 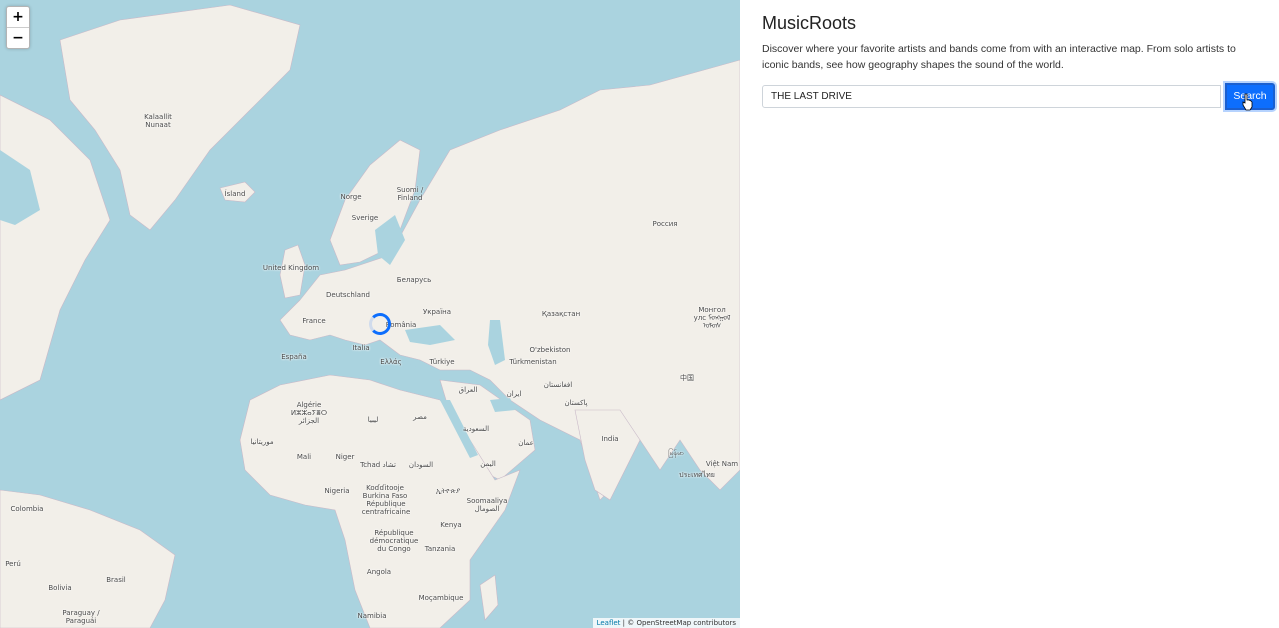 What do you see at coordinates (55, 247) in the screenshot?
I see `north-america-land` at bounding box center [55, 247].